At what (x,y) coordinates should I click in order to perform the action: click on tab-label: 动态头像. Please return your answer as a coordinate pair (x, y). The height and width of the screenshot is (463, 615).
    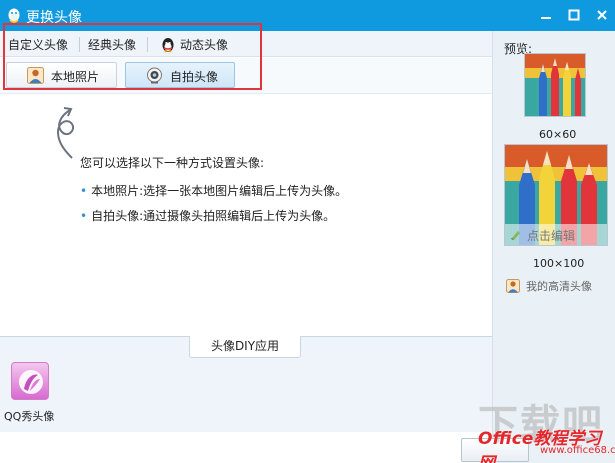
    Looking at the image, I should click on (204, 45).